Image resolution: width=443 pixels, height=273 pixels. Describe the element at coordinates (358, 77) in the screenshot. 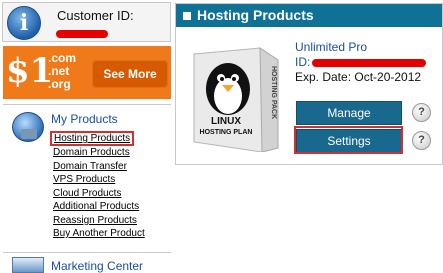

I see `expiration-date: Exp. Date: Oct-20-2012` at that location.